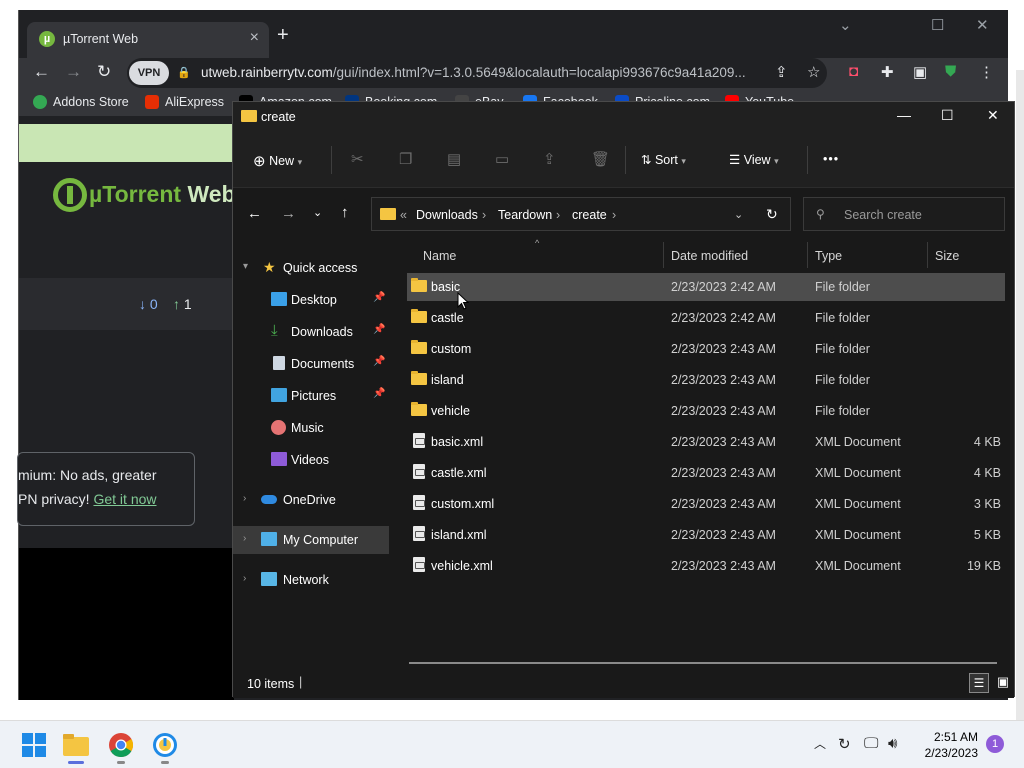 The width and height of the screenshot is (1024, 768). I want to click on browser-page-scrollbar, so click(1020, 395).